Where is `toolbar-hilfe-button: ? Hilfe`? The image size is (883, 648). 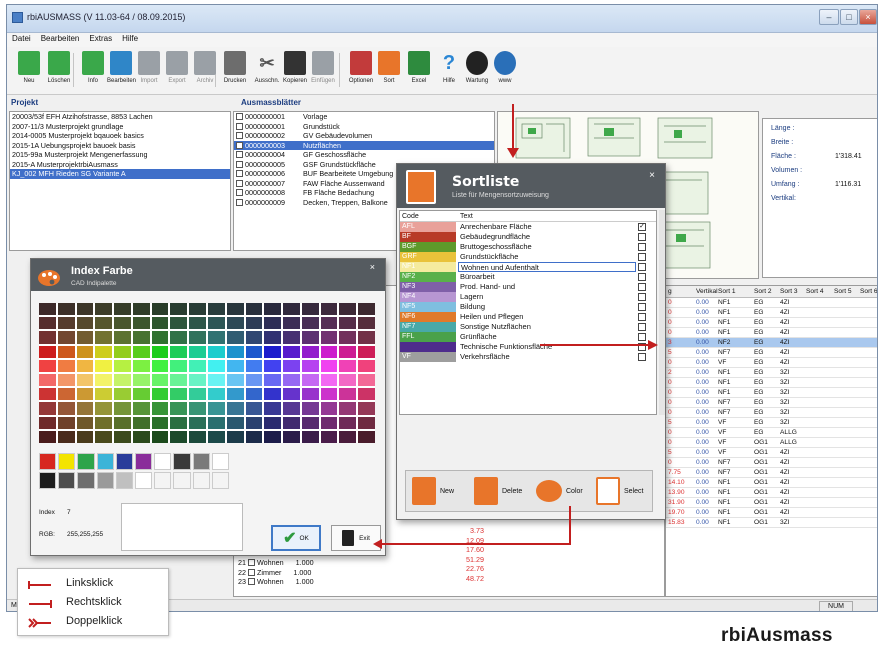 toolbar-hilfe-button: ? Hilfe is located at coordinates (449, 68).